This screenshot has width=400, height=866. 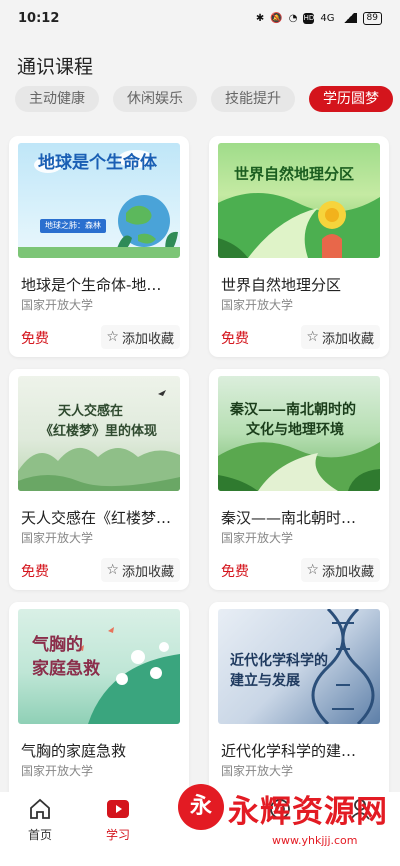 What do you see at coordinates (55, 67) in the screenshot?
I see `page-title: 通识课程` at bounding box center [55, 67].